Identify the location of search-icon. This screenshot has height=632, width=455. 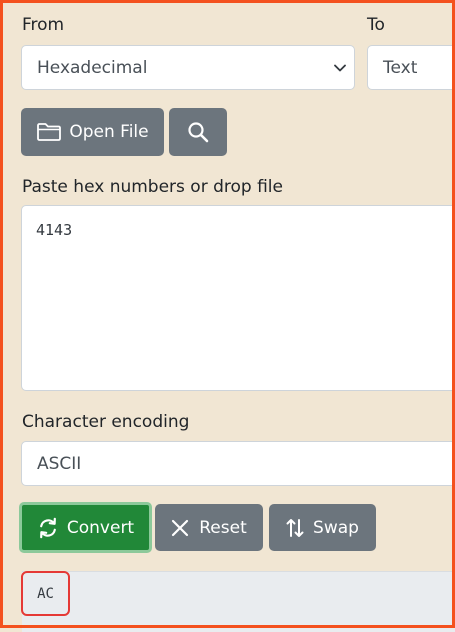
(198, 132).